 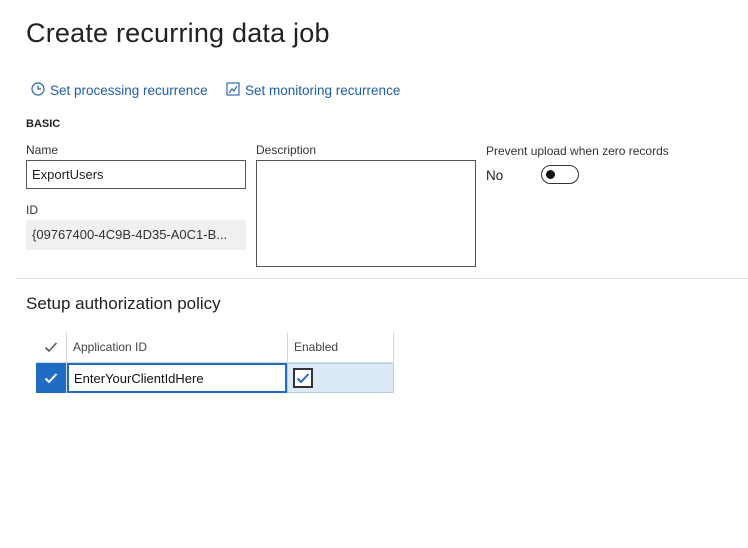 I want to click on enabled-cell, so click(x=340, y=378).